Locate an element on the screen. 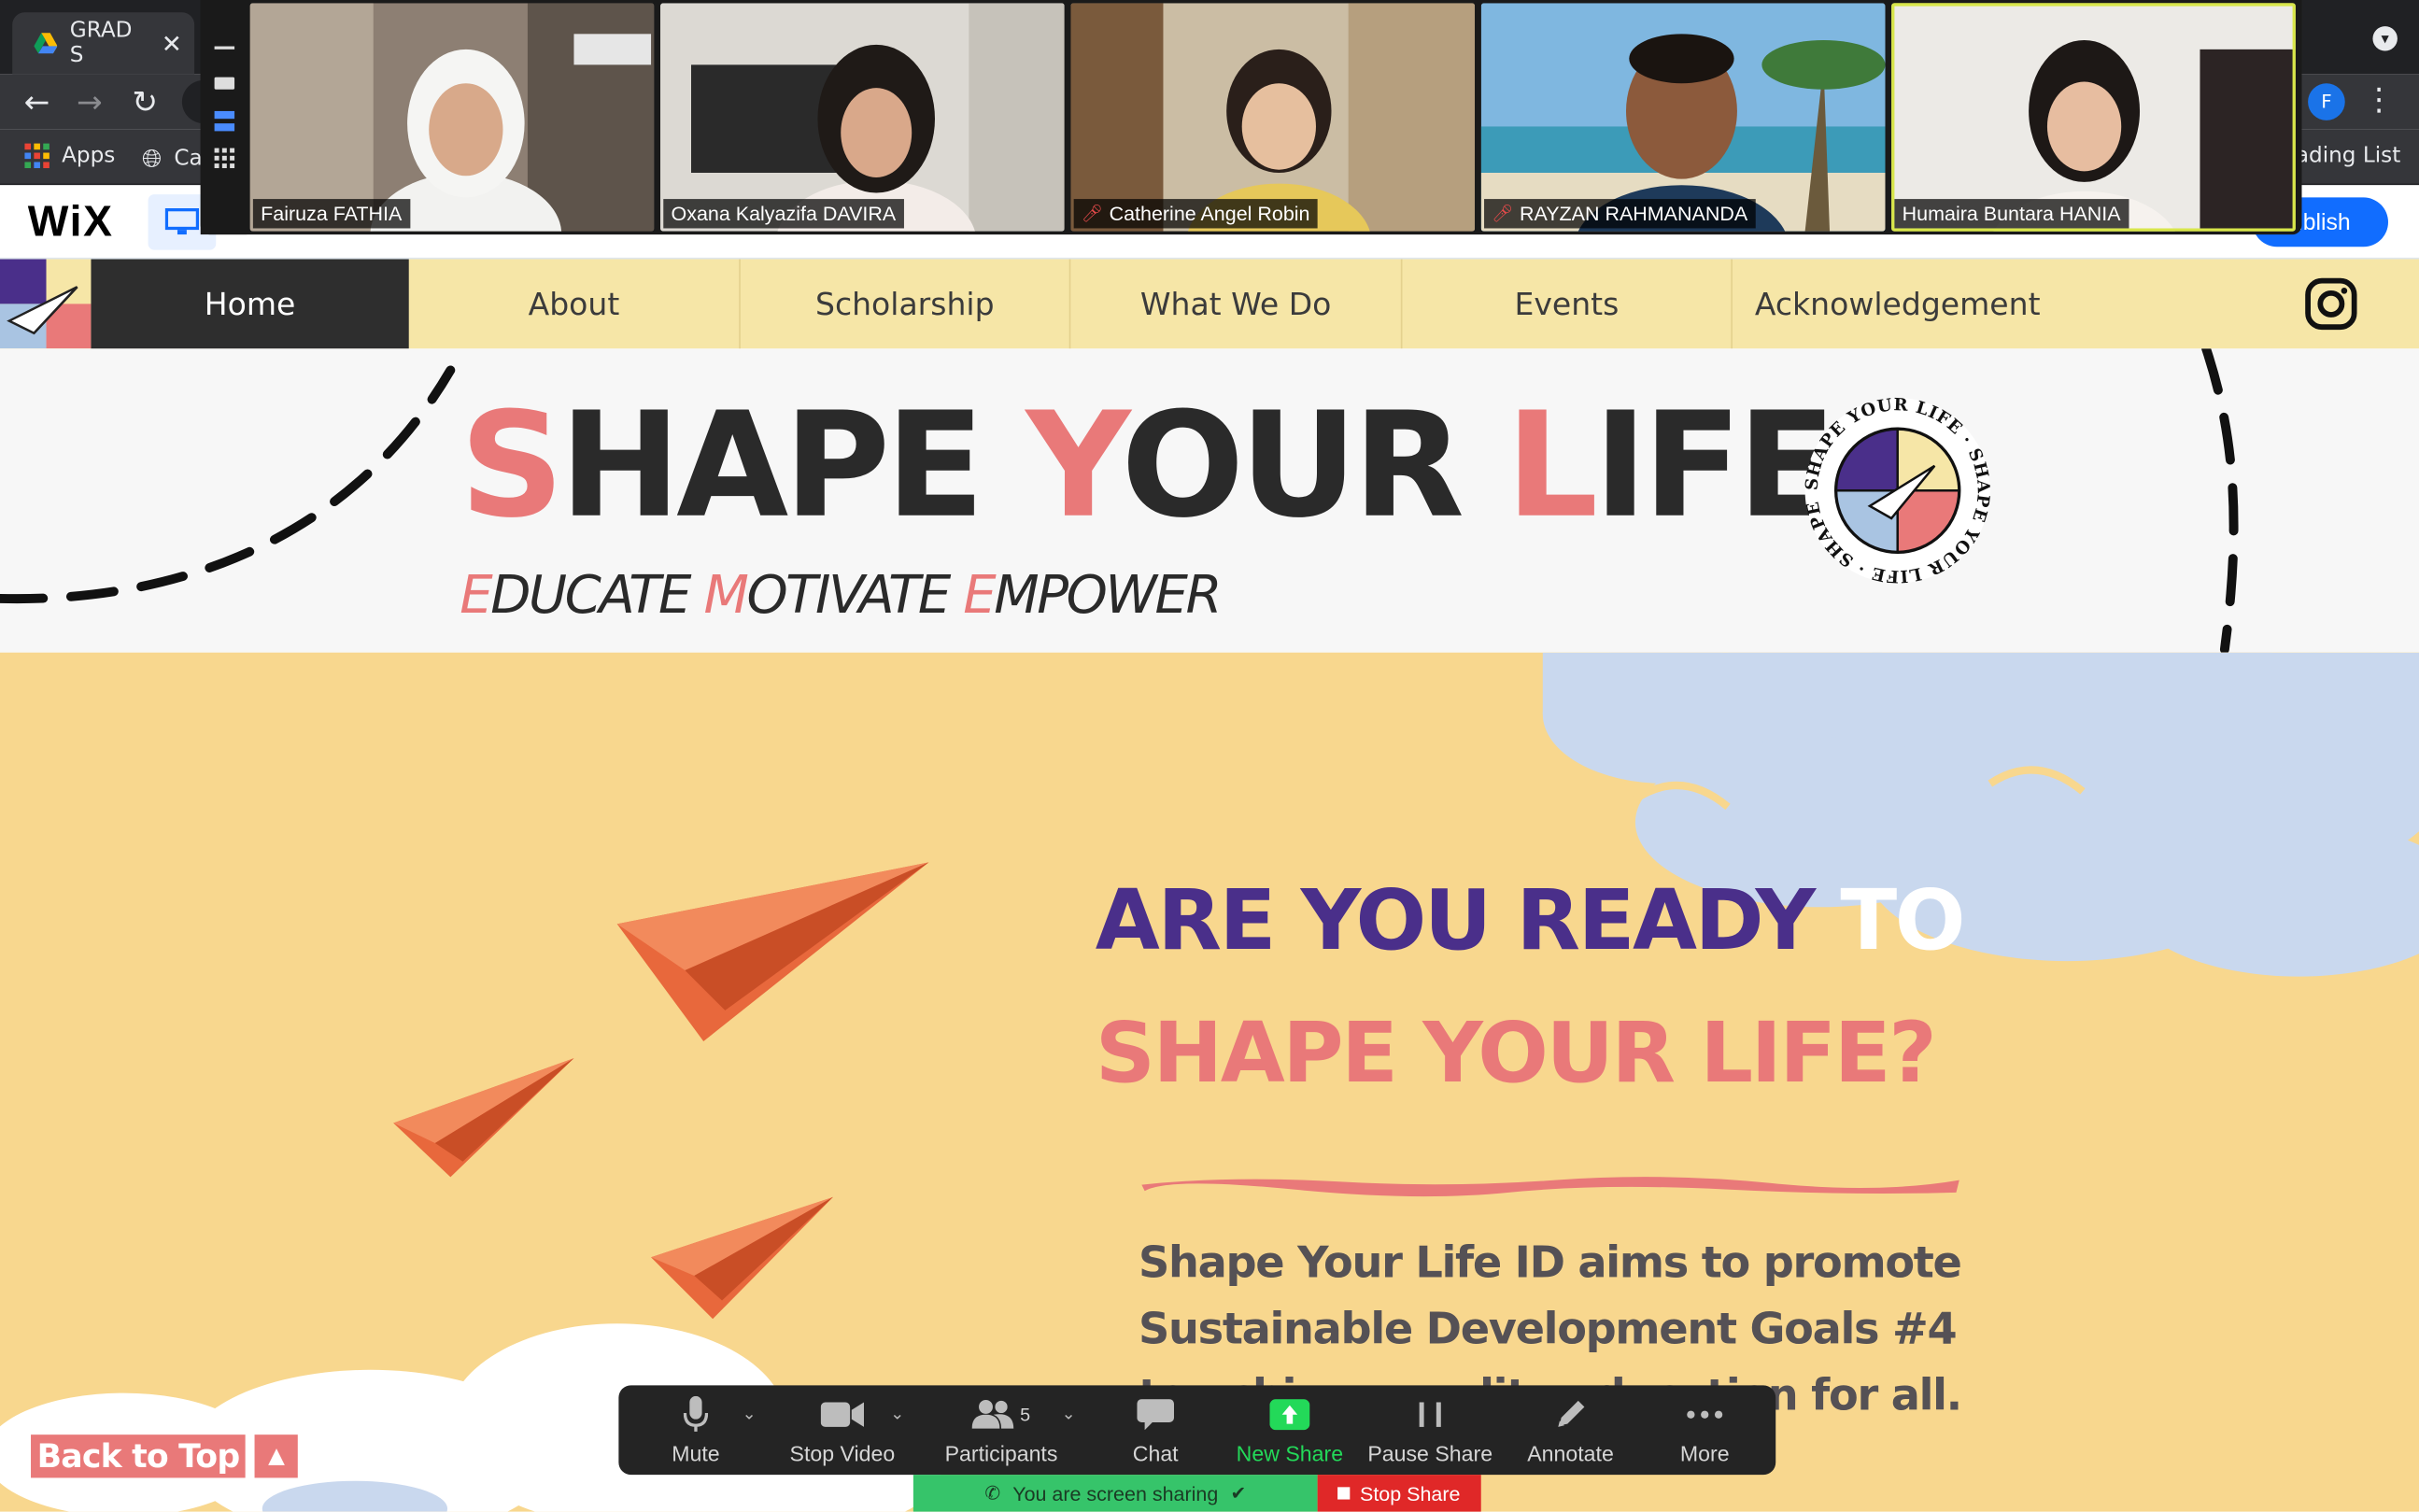 The height and width of the screenshot is (1512, 2419). nav-scholarship: Scholarship is located at coordinates (906, 304).